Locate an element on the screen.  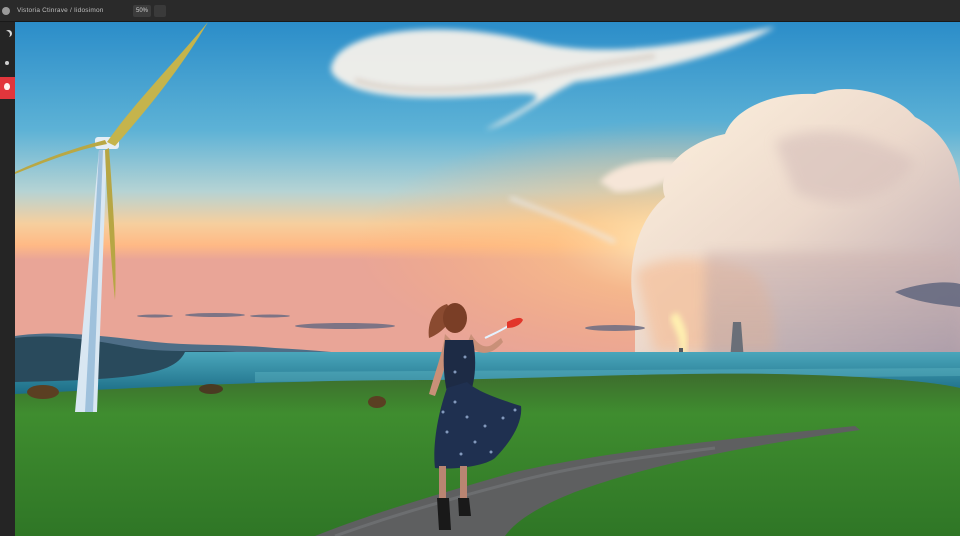
dot-icon is located at coordinates (7, 63).